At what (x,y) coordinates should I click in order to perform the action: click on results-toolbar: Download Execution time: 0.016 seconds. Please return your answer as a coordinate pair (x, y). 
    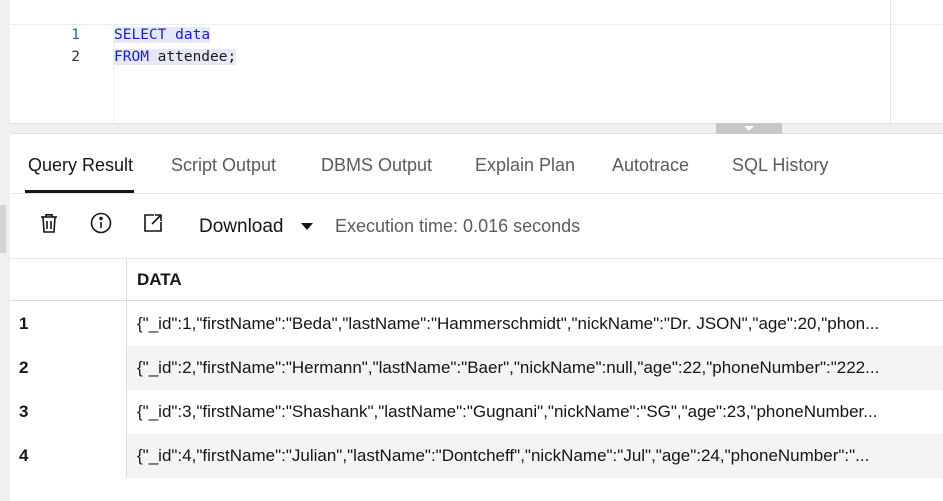
    Looking at the image, I should click on (476, 227).